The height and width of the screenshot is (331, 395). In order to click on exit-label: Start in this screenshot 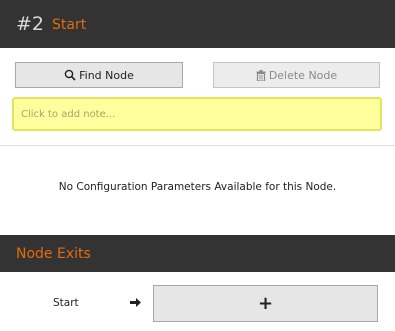, I will do `click(66, 303)`.